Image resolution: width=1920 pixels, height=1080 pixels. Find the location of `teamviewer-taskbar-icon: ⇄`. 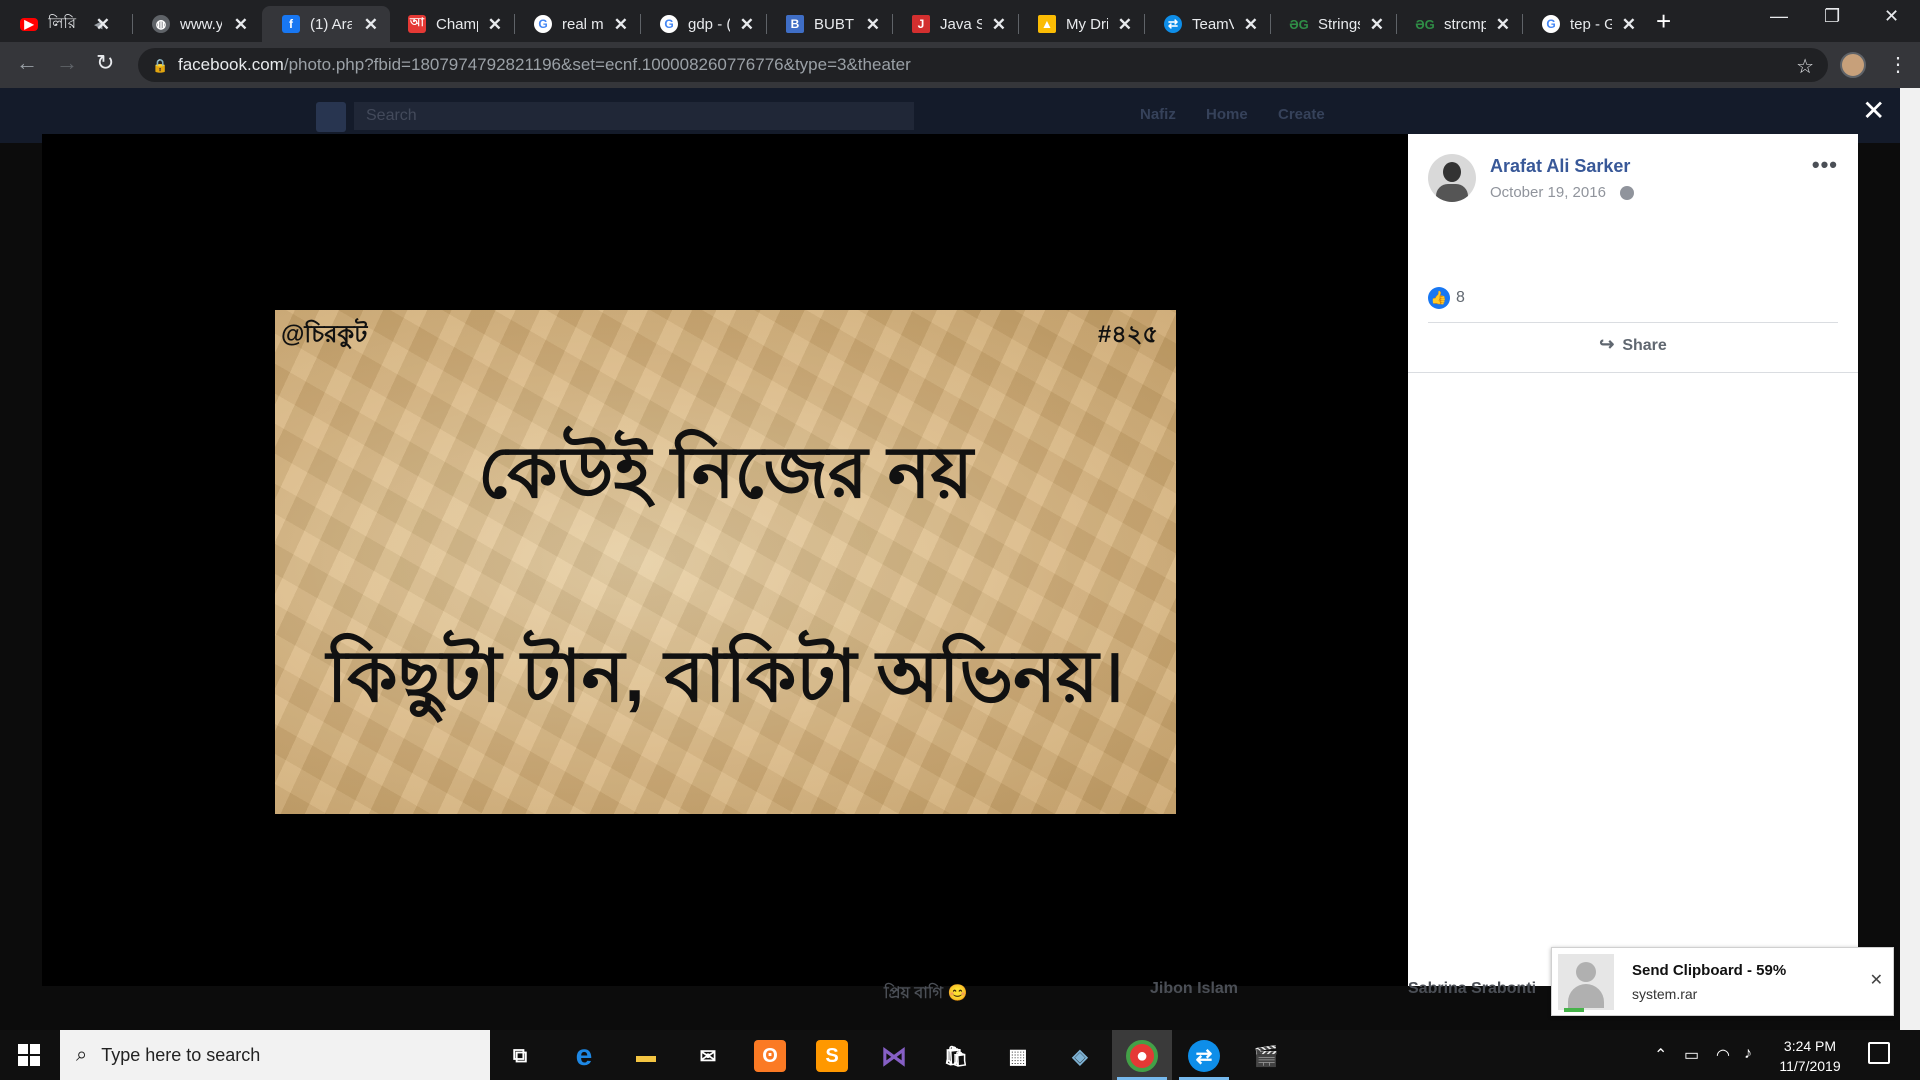

teamviewer-taskbar-icon: ⇄ is located at coordinates (1204, 1056).